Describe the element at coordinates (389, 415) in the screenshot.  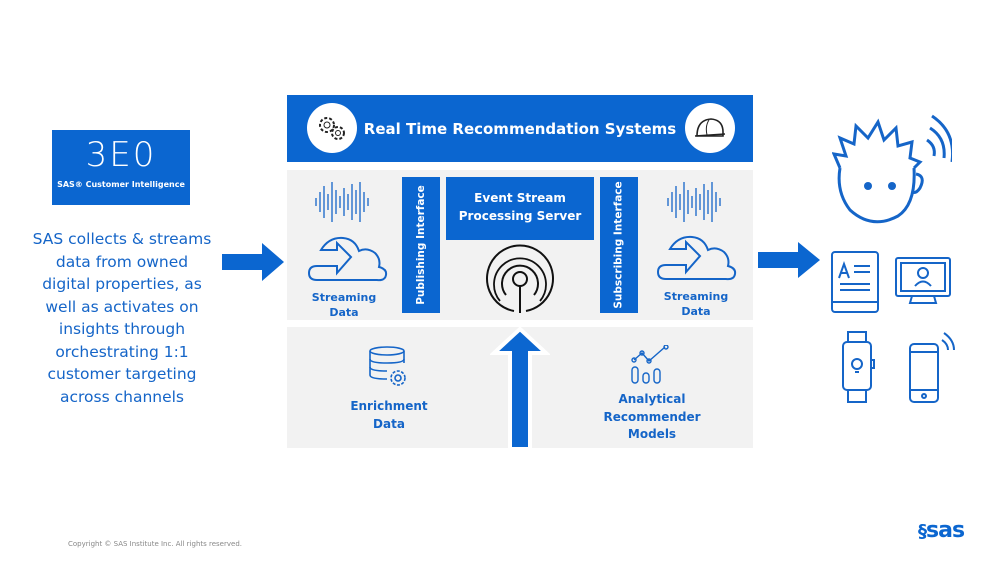
I see `enrichment-data-label: Enrichment Data` at that location.